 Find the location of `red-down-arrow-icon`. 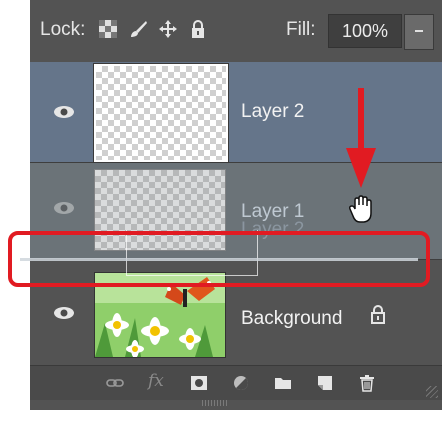

red-down-arrow-icon is located at coordinates (361, 138).